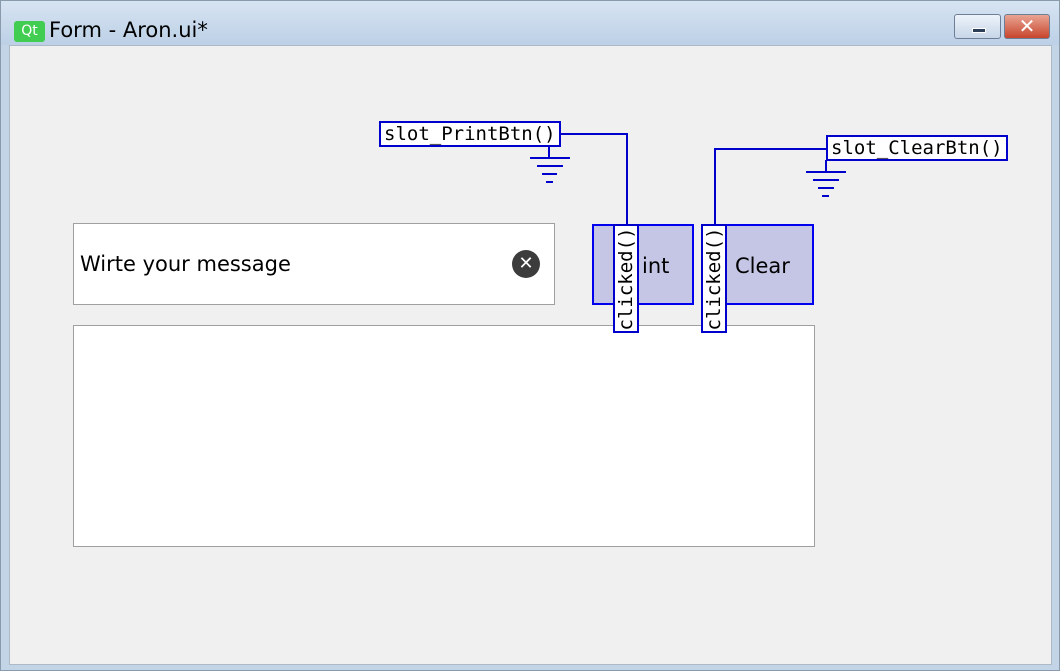  I want to click on slot-clear-label: slot_ClearBtn(), so click(917, 148).